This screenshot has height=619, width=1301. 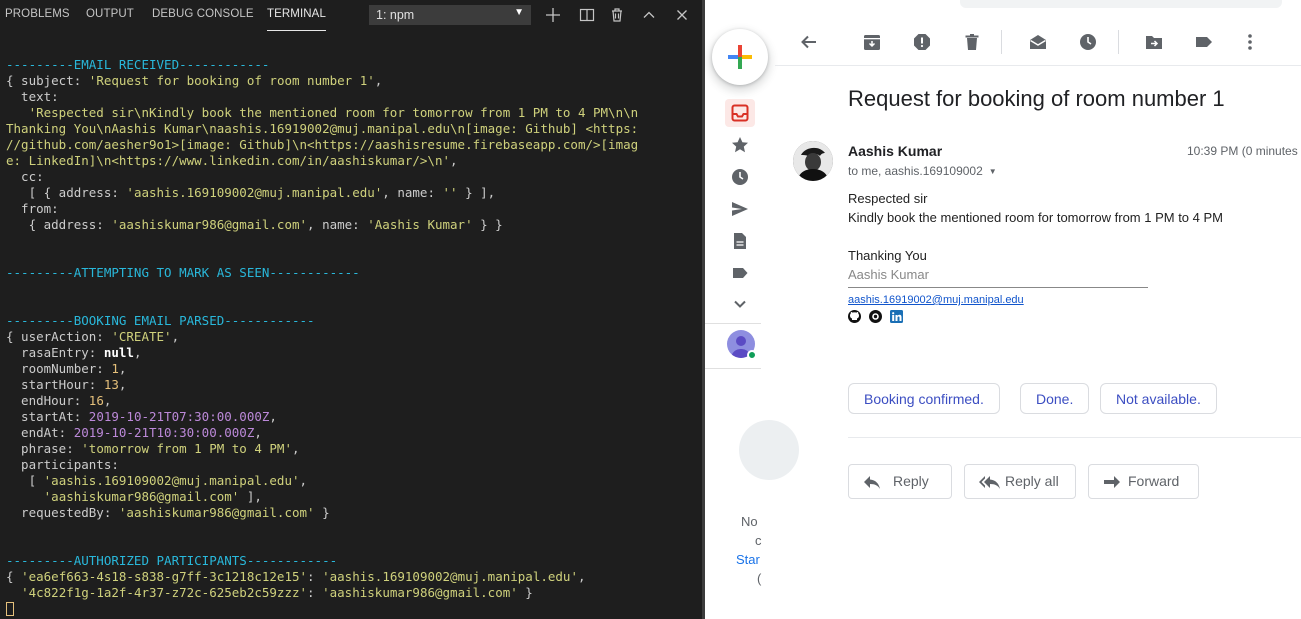 I want to click on reply-label: Reply, so click(x=911, y=481).